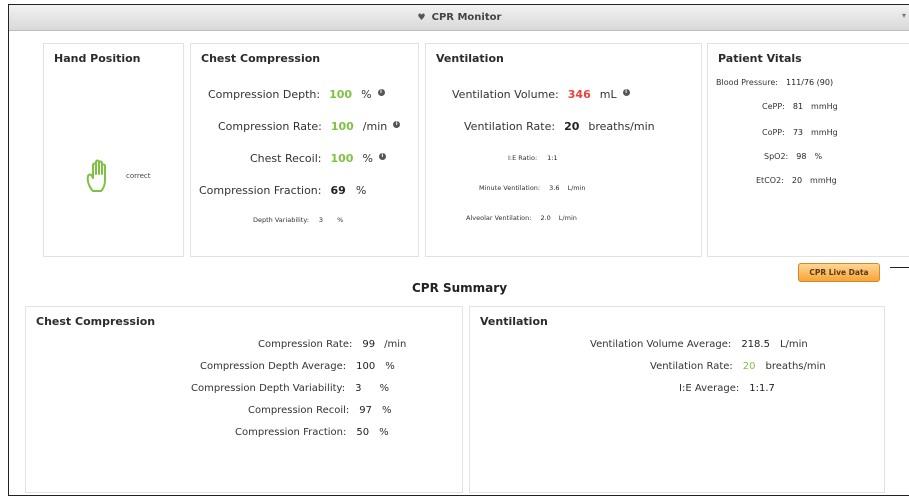  What do you see at coordinates (299, 410) in the screenshot?
I see `summary-recoil-label: Compression Recoil:` at bounding box center [299, 410].